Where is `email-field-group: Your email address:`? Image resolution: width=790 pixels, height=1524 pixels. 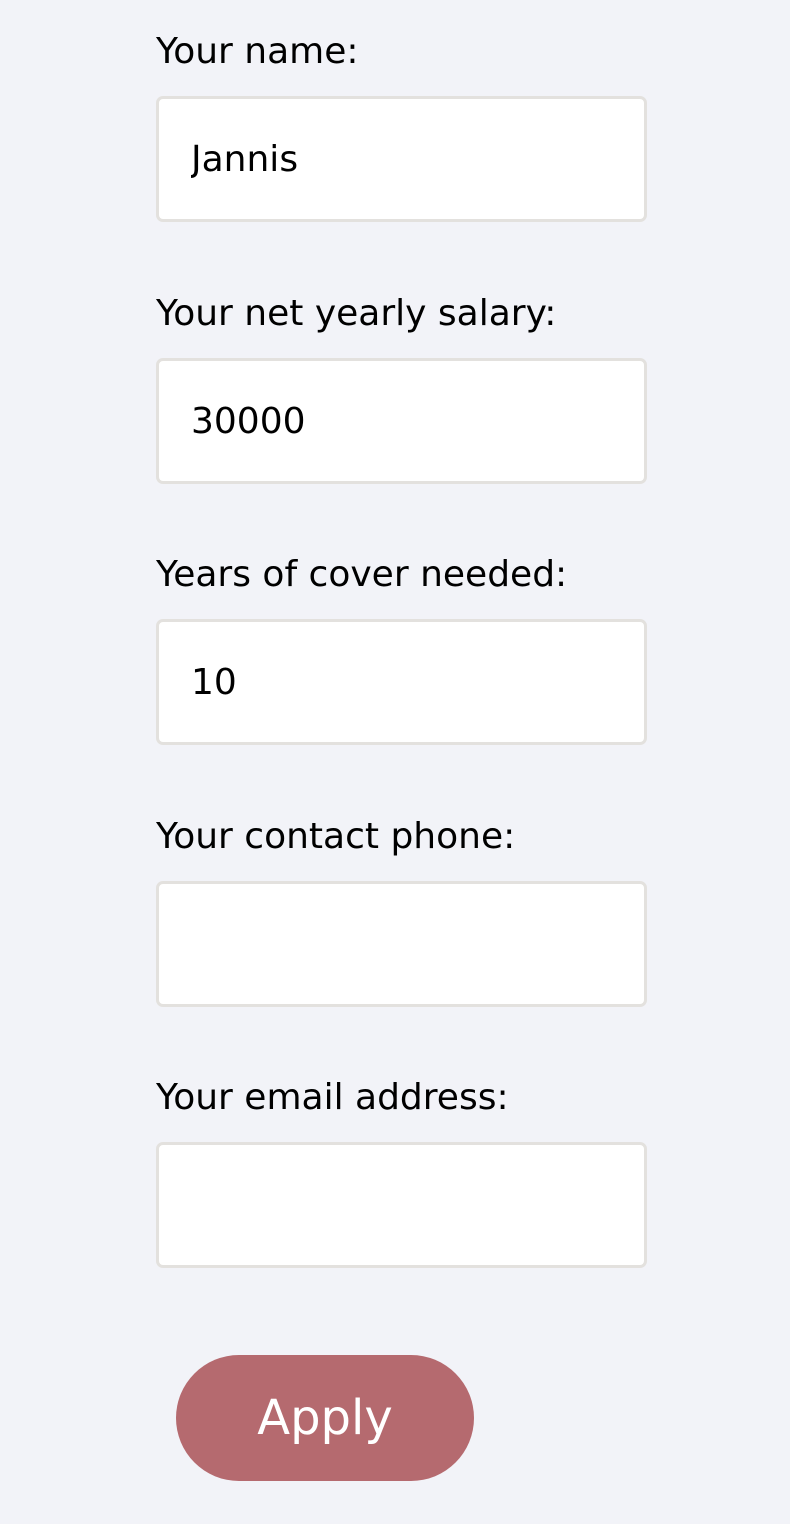
email-field-group: Your email address: is located at coordinates (401, 1172).